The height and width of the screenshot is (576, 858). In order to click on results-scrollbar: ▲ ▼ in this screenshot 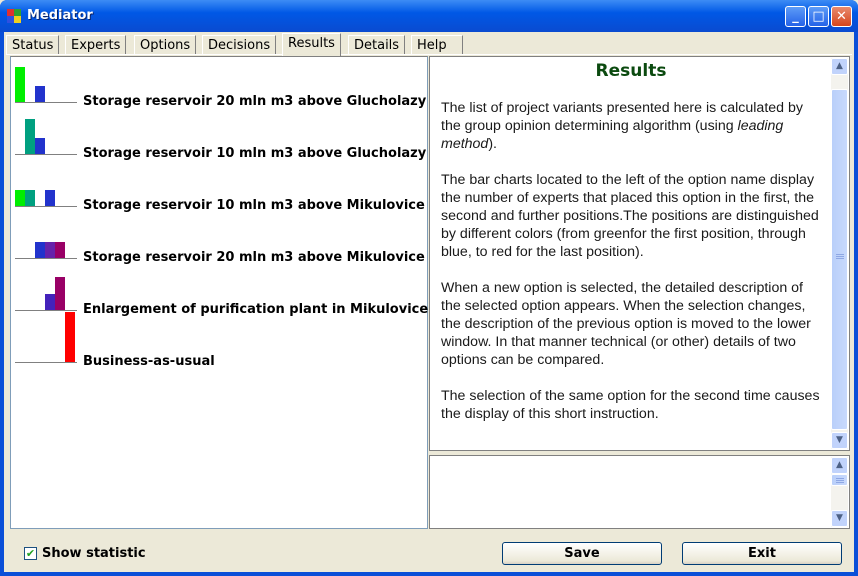, I will do `click(839, 253)`.